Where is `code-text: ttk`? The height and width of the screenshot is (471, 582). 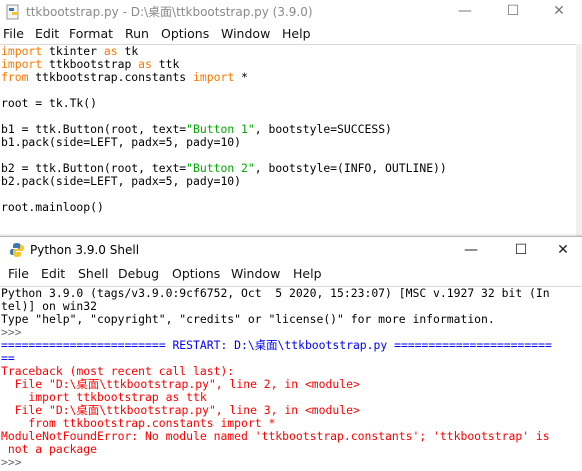
code-text: ttk is located at coordinates (165, 64).